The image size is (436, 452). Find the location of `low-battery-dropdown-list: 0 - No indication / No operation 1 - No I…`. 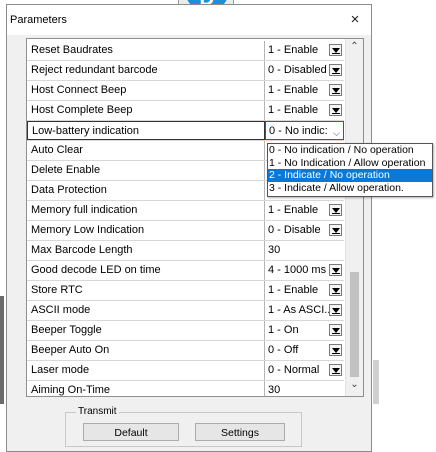

low-battery-dropdown-list: 0 - No indication / No operation 1 - No I… is located at coordinates (350, 170).